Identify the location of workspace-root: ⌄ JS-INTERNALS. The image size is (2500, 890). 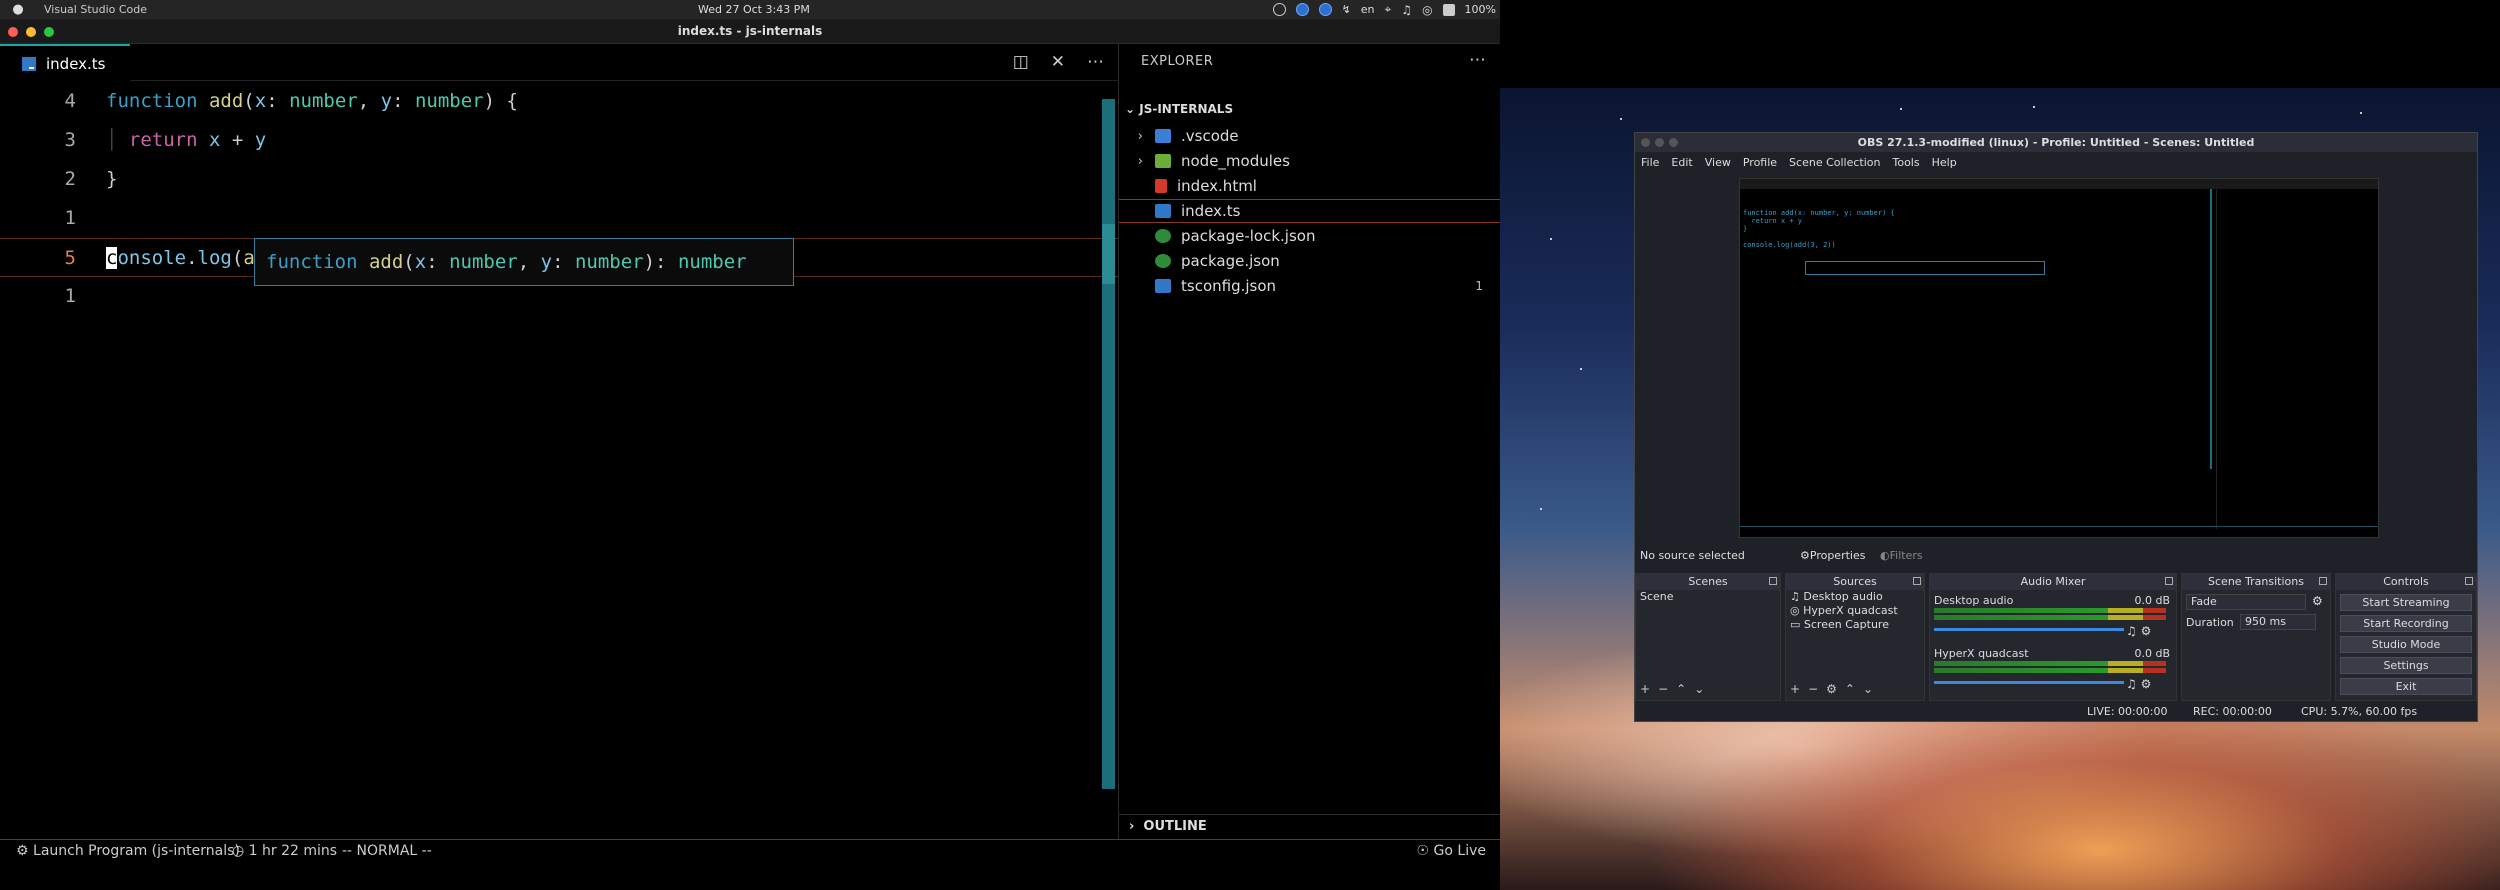
(1179, 109).